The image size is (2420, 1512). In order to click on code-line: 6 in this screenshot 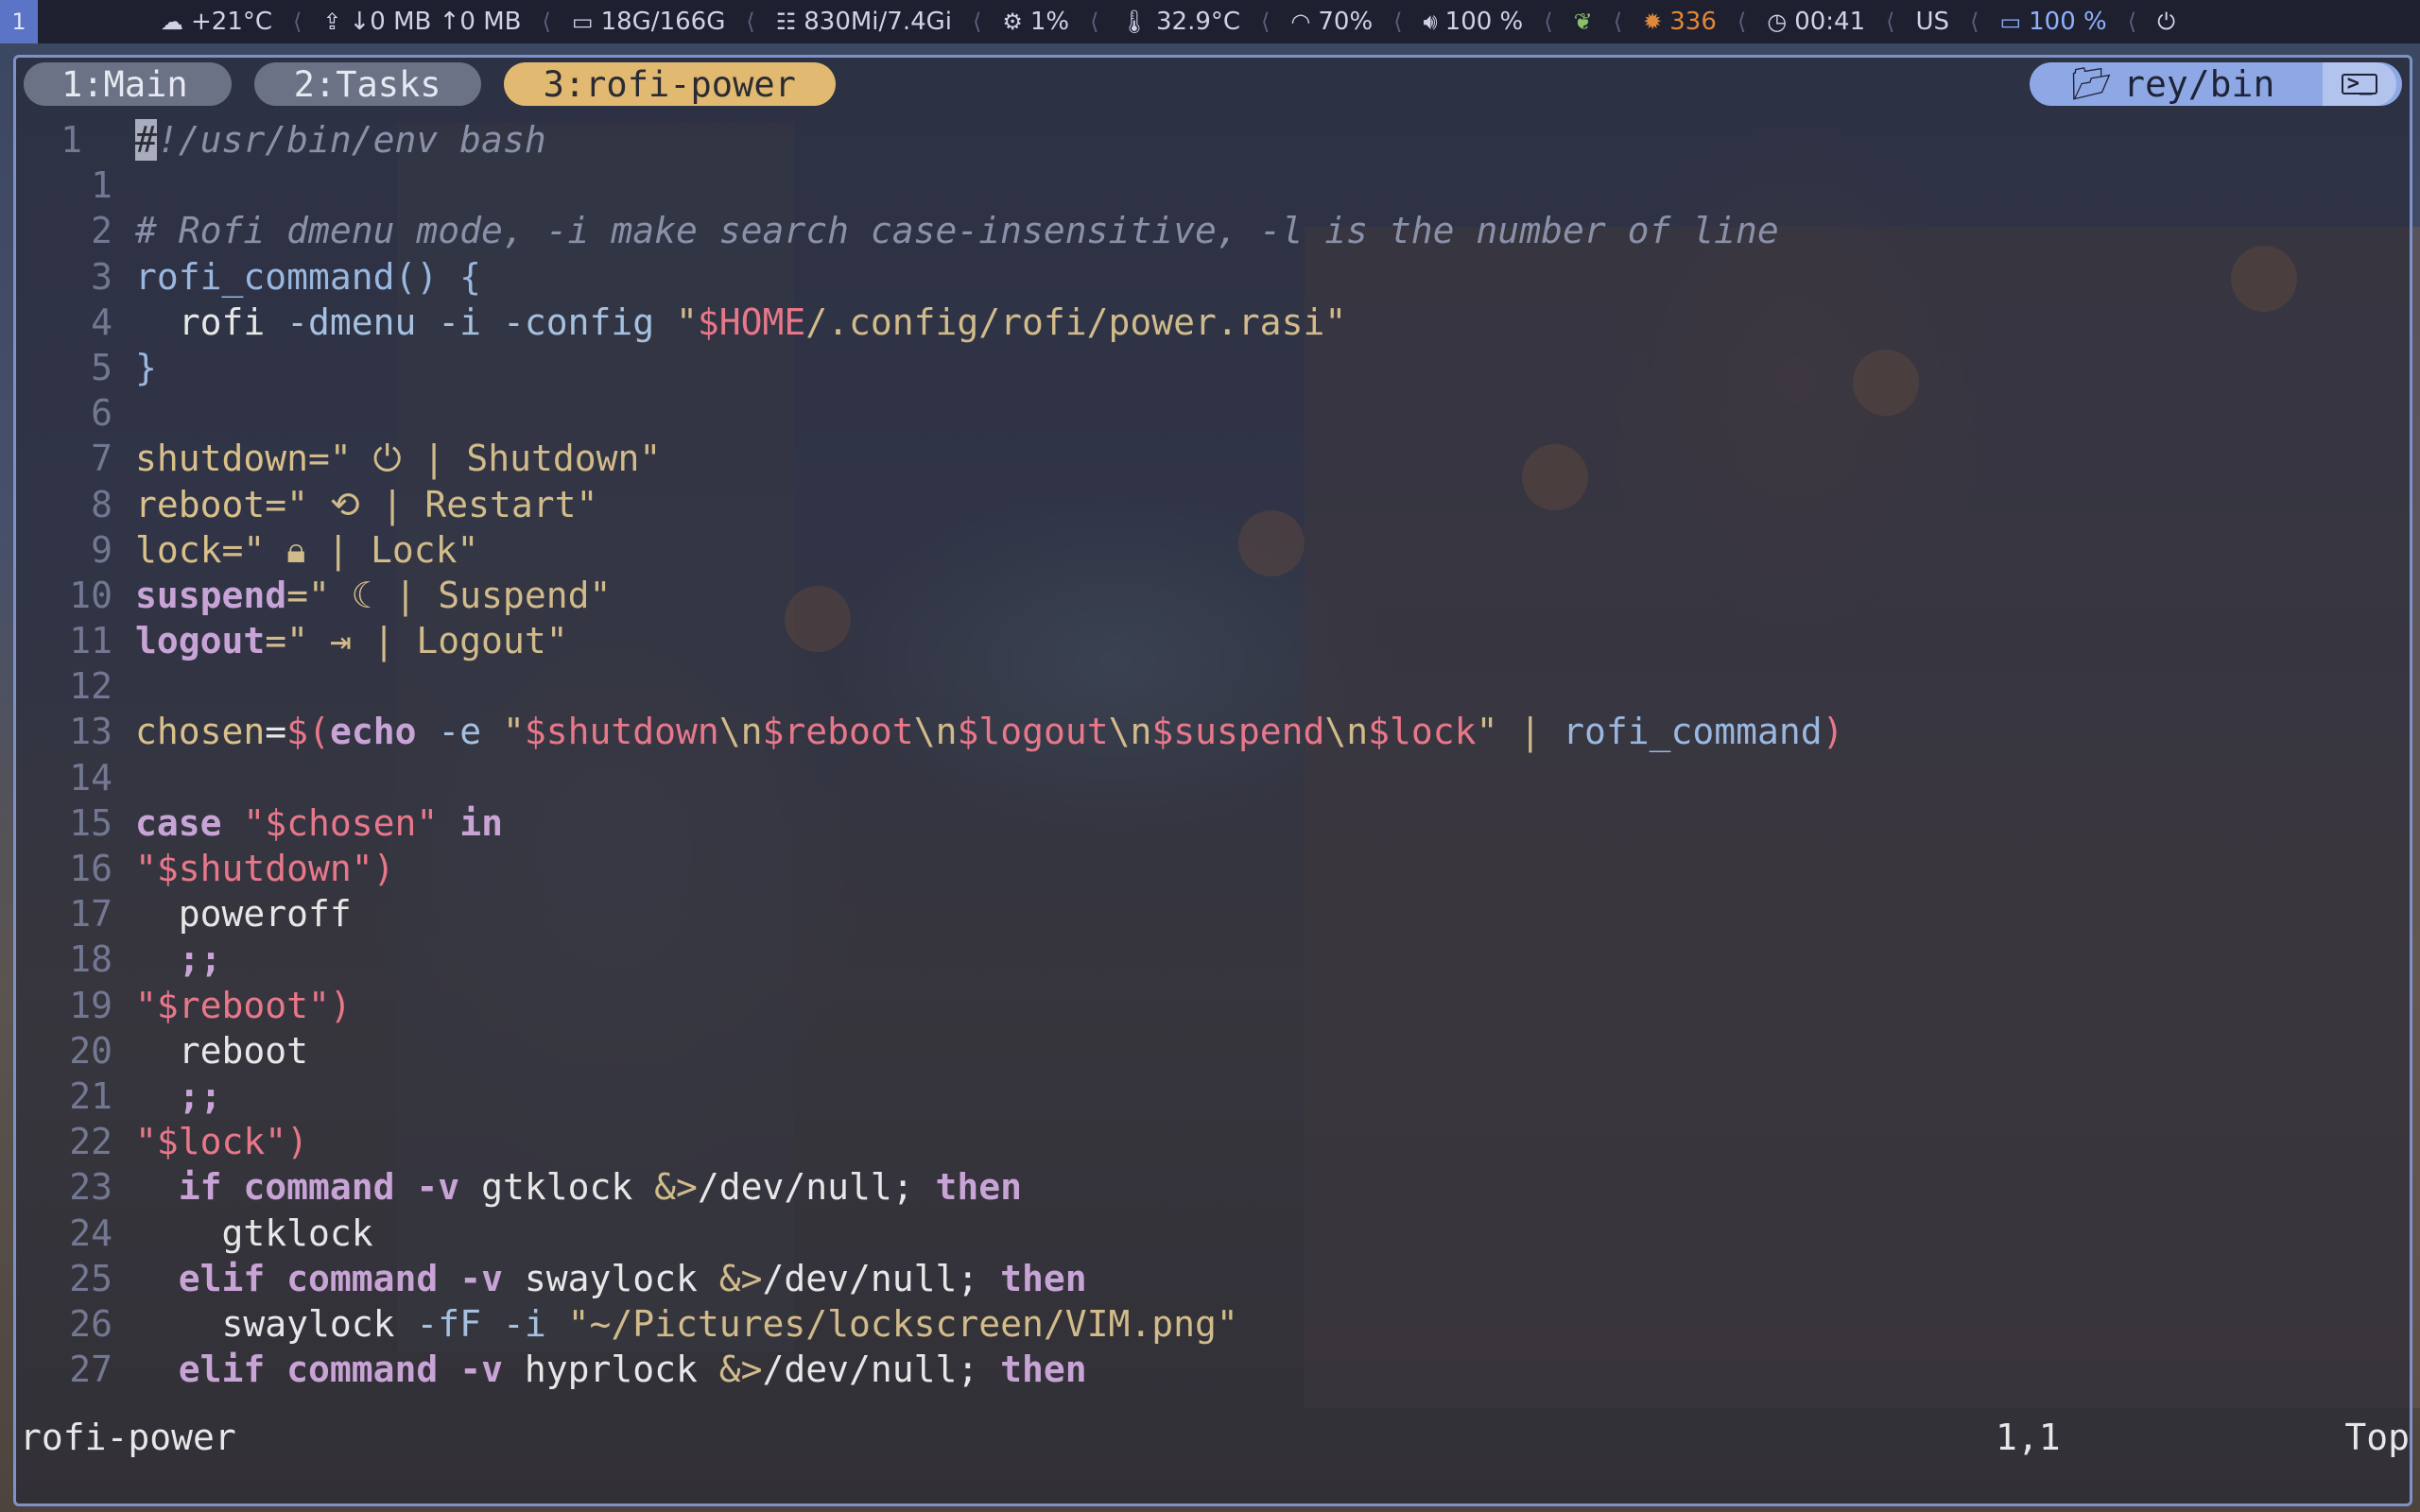, I will do `click(1213, 413)`.